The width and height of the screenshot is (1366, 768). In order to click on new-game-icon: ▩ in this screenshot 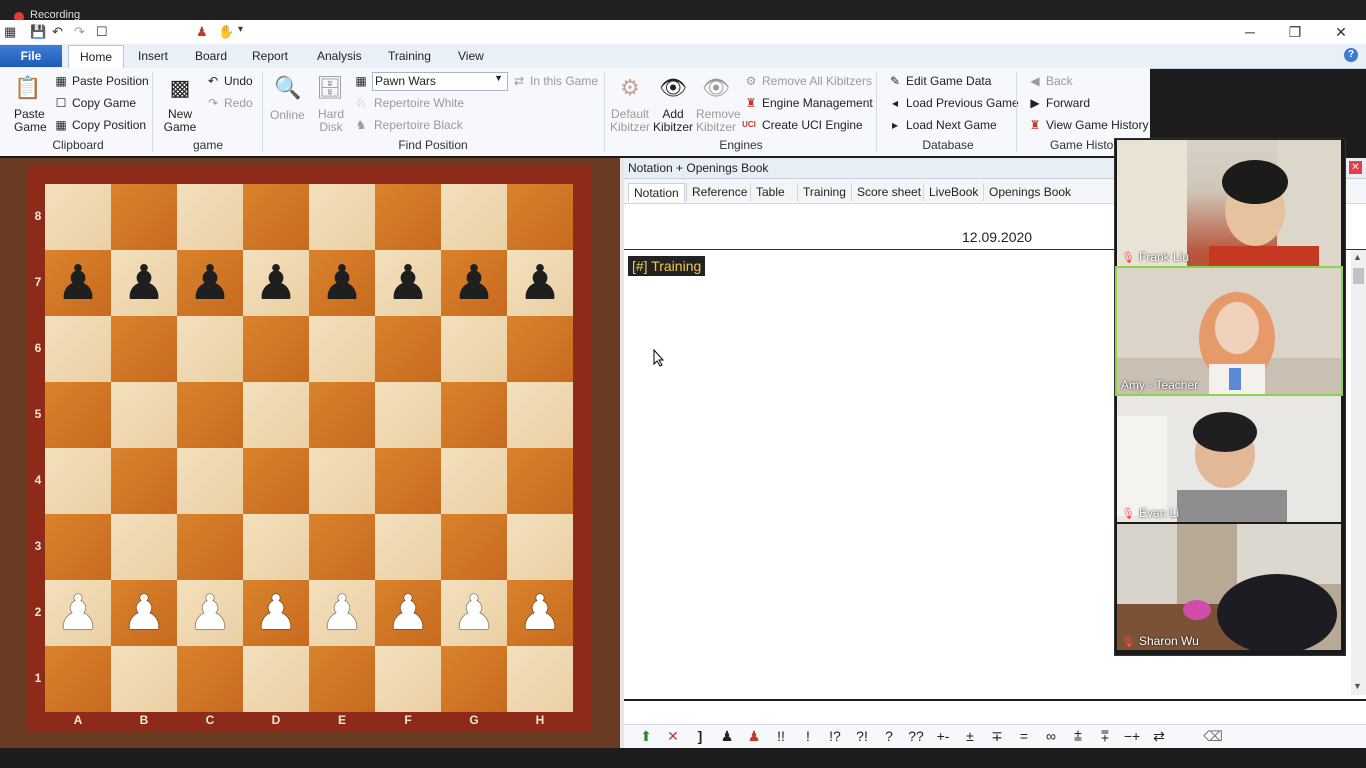, I will do `click(180, 88)`.